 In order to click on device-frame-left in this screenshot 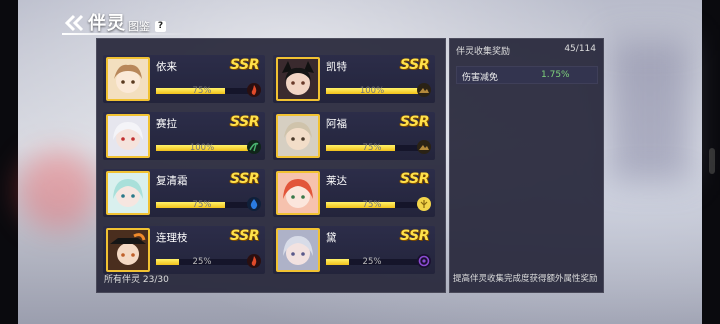, I will do `click(9, 162)`.